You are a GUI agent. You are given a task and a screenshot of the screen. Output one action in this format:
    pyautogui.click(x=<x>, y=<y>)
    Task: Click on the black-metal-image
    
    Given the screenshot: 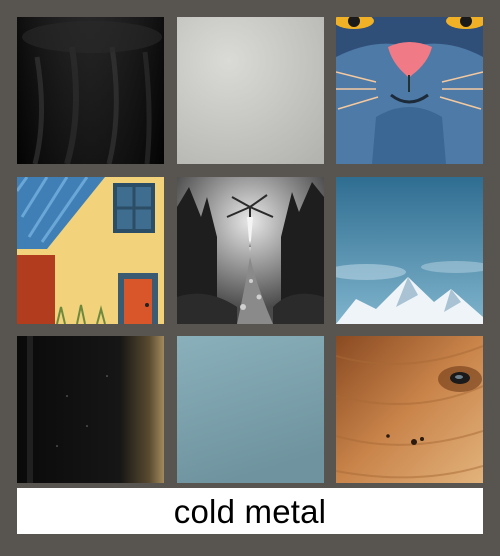 What is the action you would take?
    pyautogui.click(x=90, y=409)
    